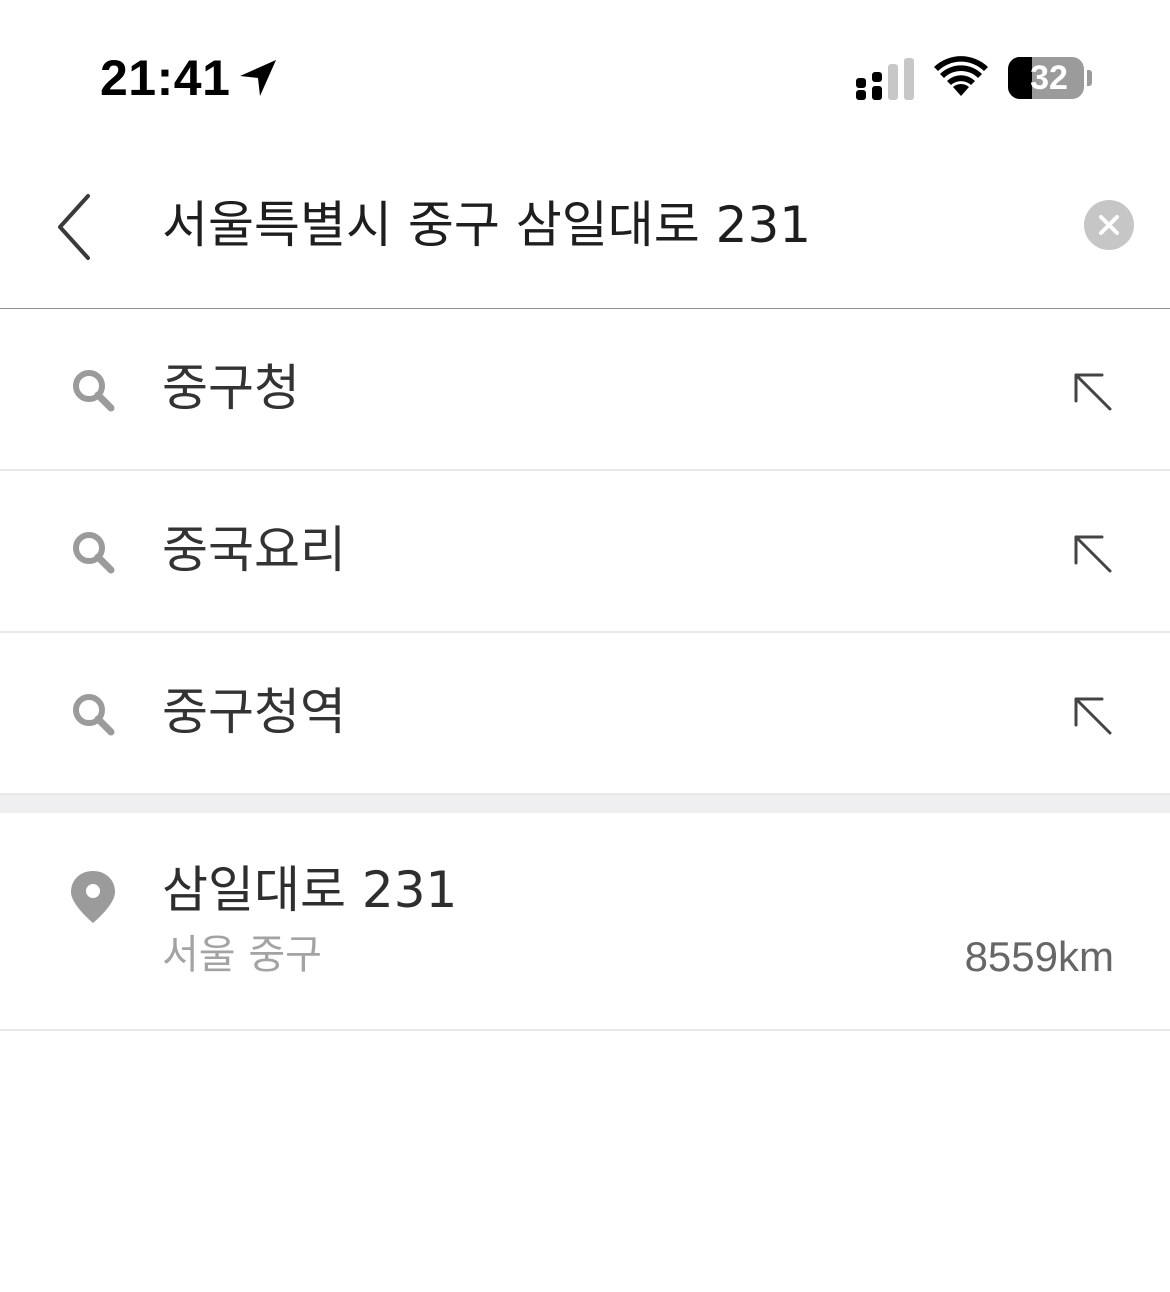 The height and width of the screenshot is (1292, 1170). Describe the element at coordinates (602, 225) in the screenshot. I see `search-input` at that location.